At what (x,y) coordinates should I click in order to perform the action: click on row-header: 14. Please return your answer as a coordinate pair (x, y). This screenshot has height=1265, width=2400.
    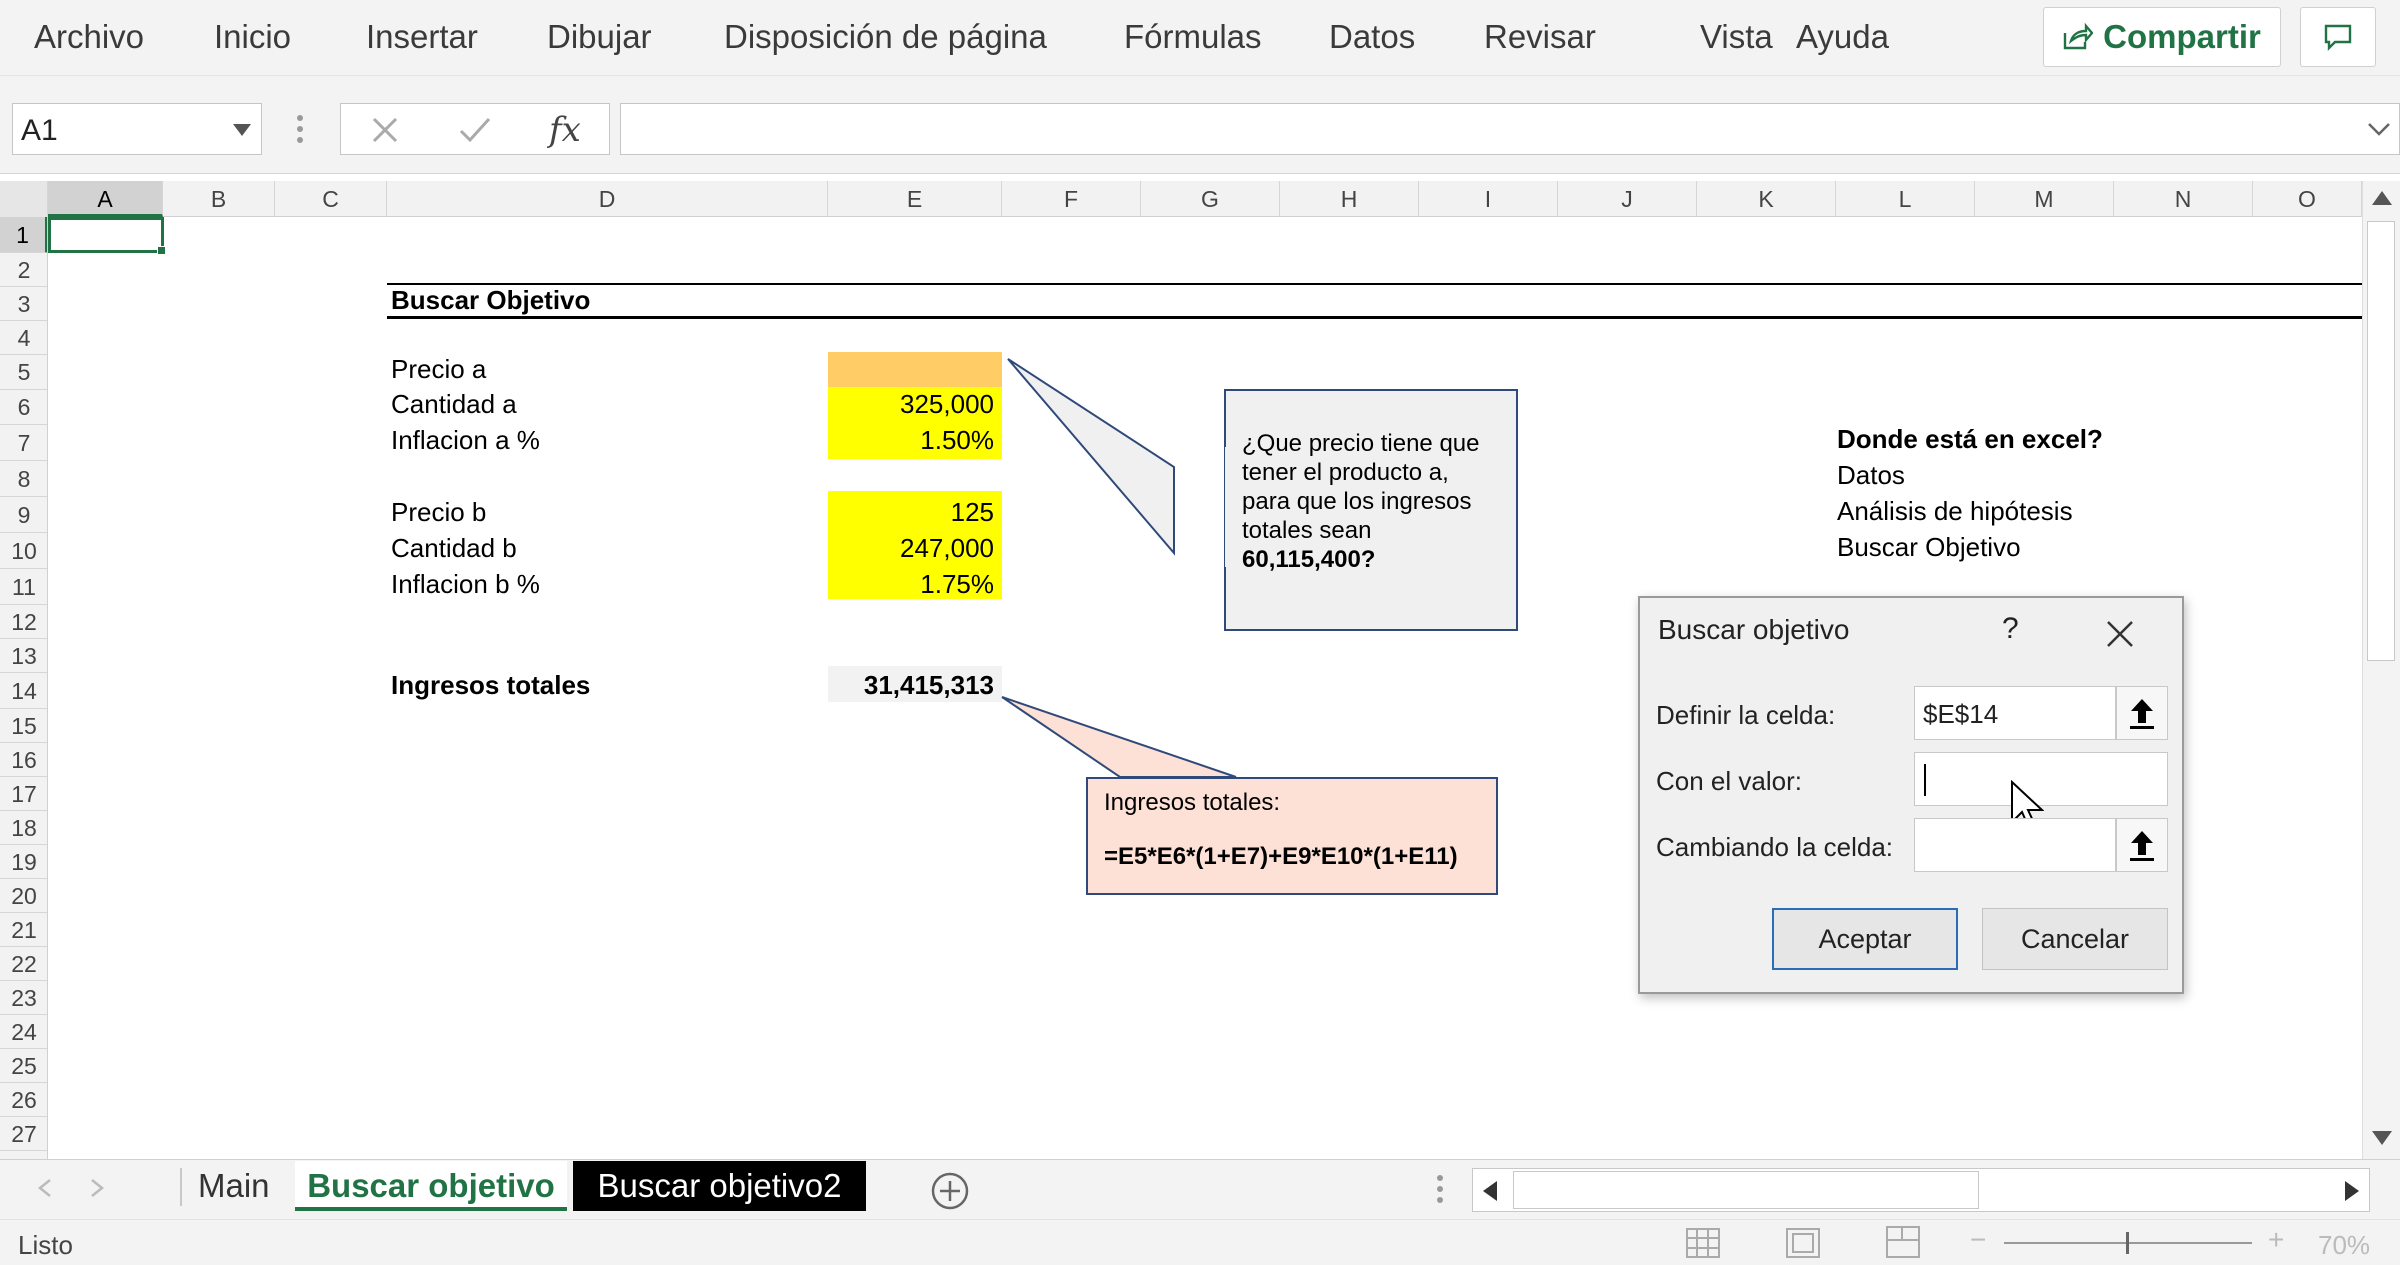
    Looking at the image, I should click on (23, 691).